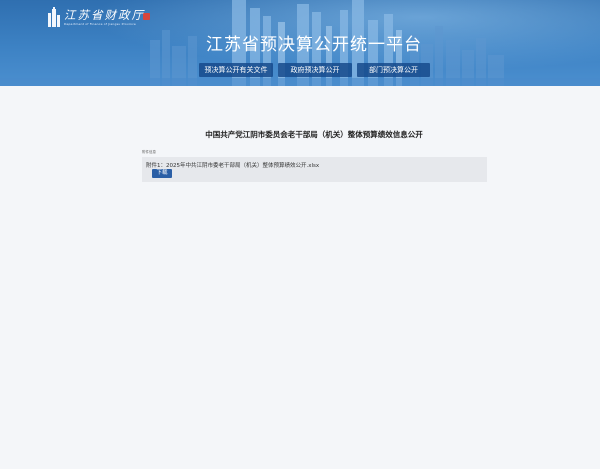 This screenshot has width=600, height=469. What do you see at coordinates (314, 169) in the screenshot?
I see `attachment-box: 附件1：2025年中共江阴市委老干部局（机关）整体预算绩效公开.xlsx 下载` at bounding box center [314, 169].